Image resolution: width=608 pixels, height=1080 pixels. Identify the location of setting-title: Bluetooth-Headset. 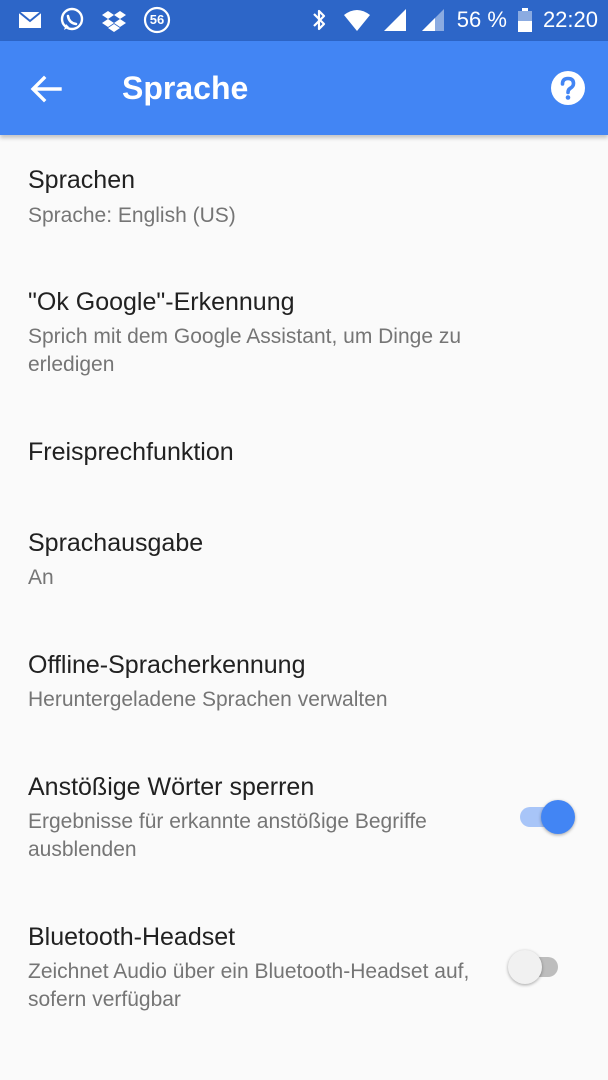
(132, 937).